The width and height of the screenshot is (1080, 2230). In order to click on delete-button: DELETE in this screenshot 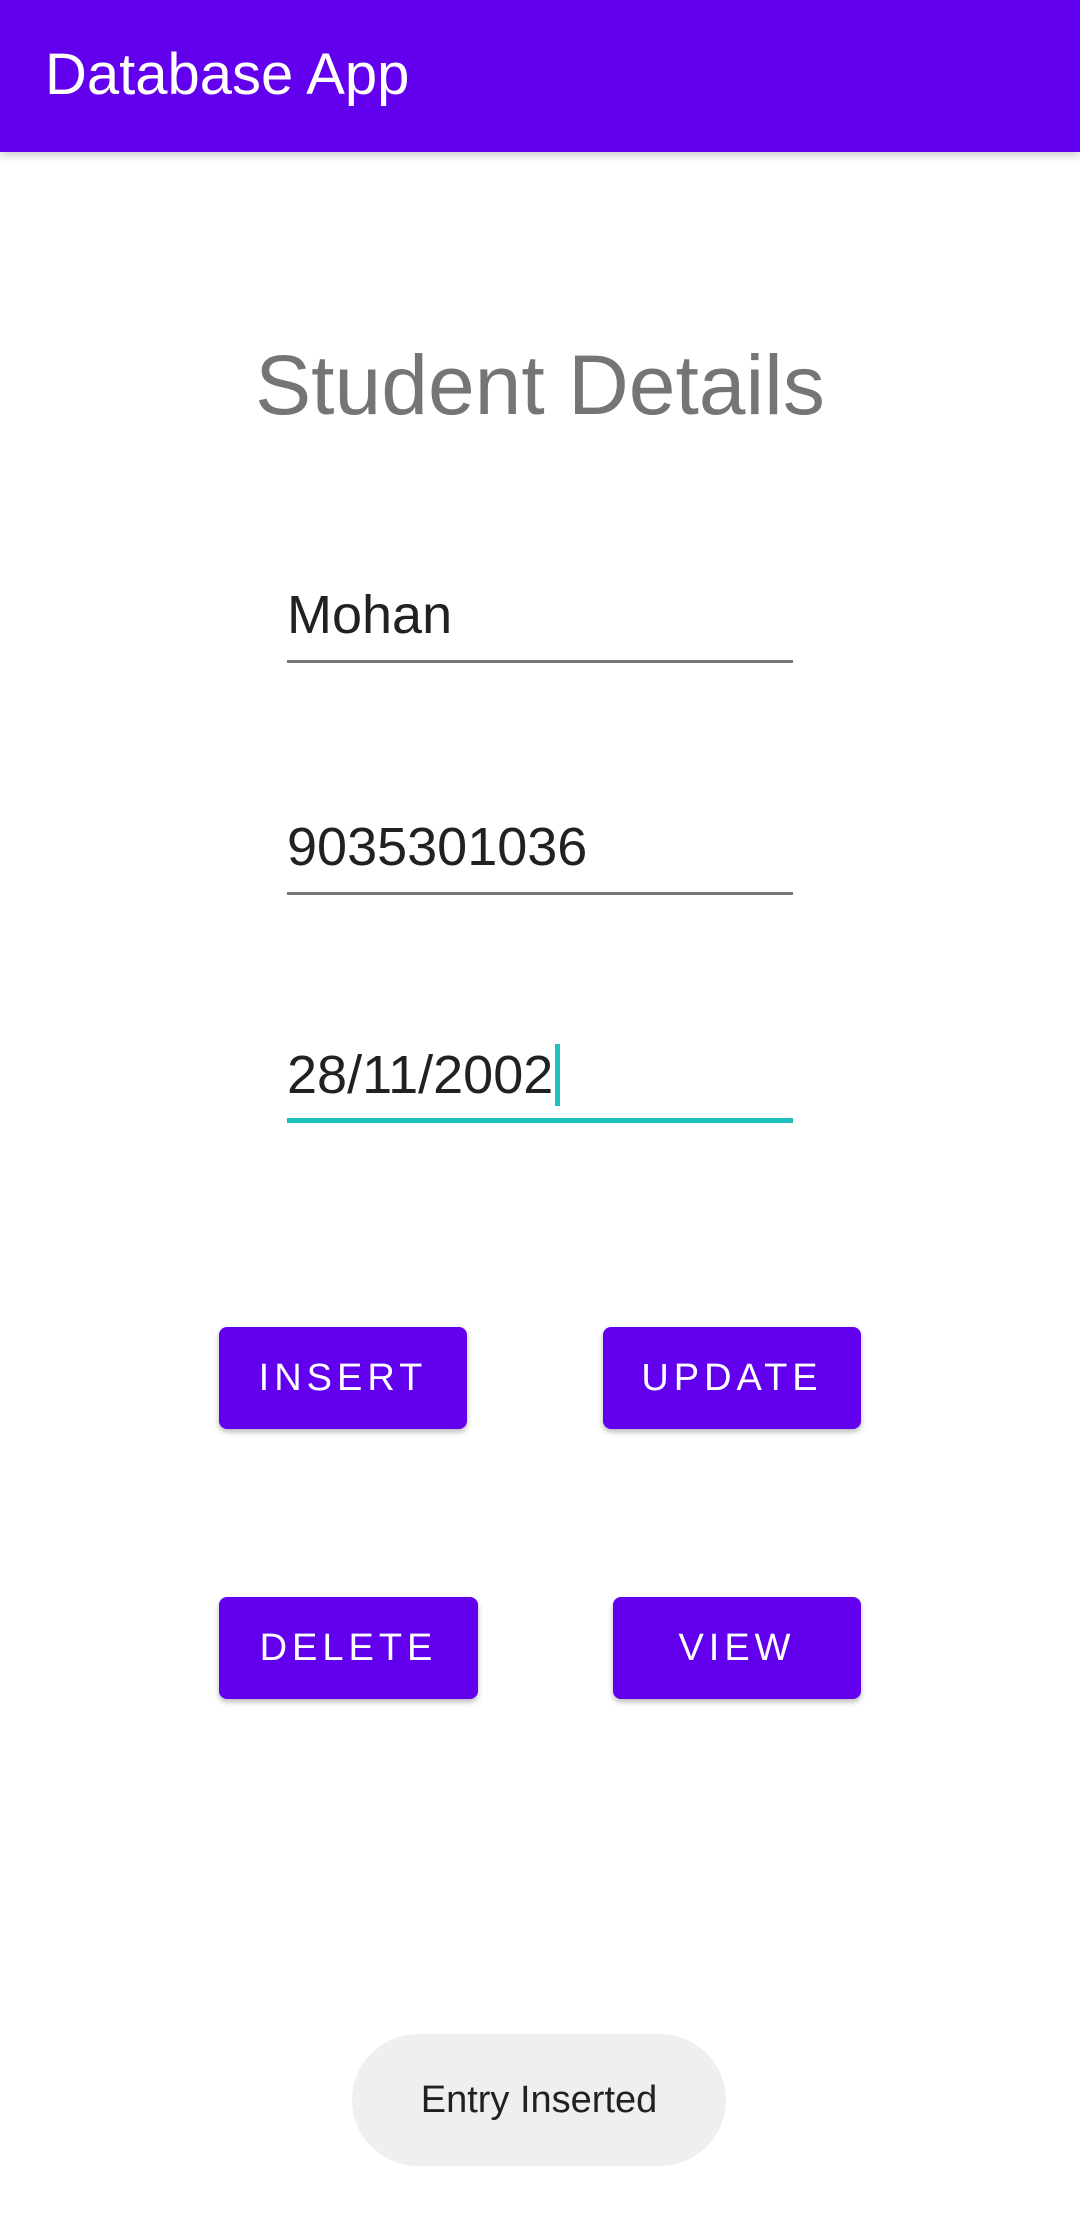, I will do `click(348, 1648)`.